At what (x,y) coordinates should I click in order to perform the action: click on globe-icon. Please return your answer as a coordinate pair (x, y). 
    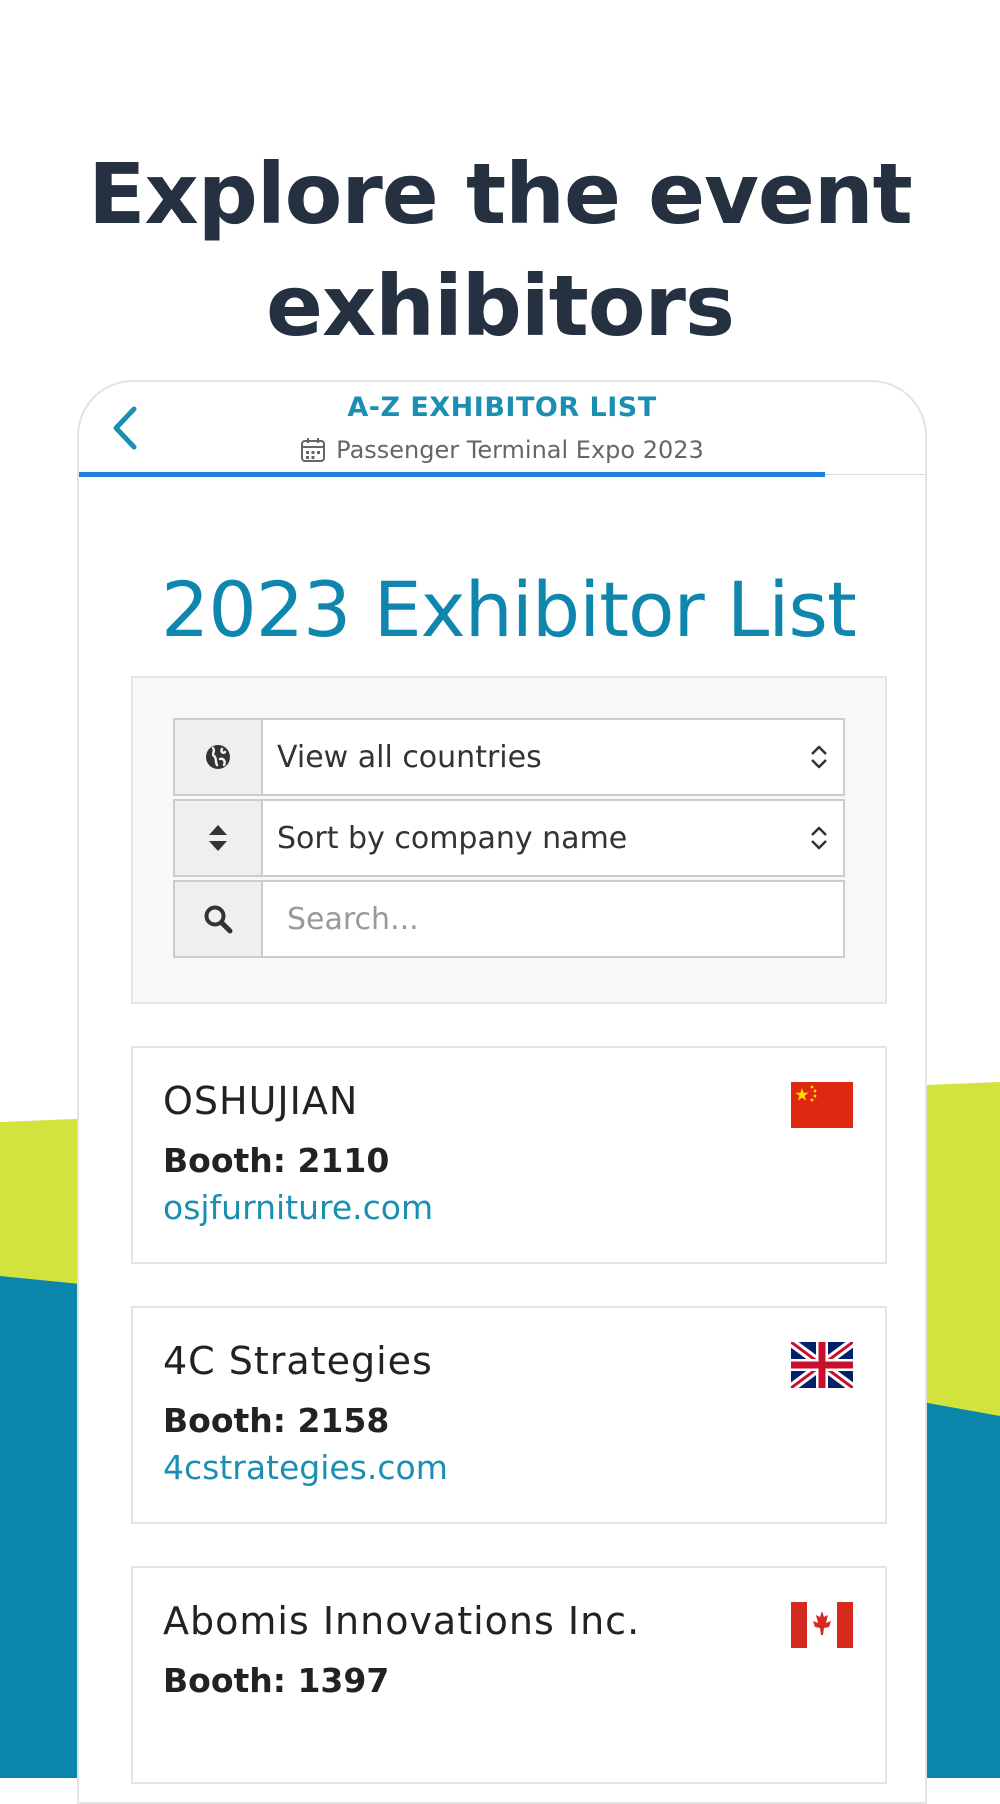
    Looking at the image, I should click on (218, 757).